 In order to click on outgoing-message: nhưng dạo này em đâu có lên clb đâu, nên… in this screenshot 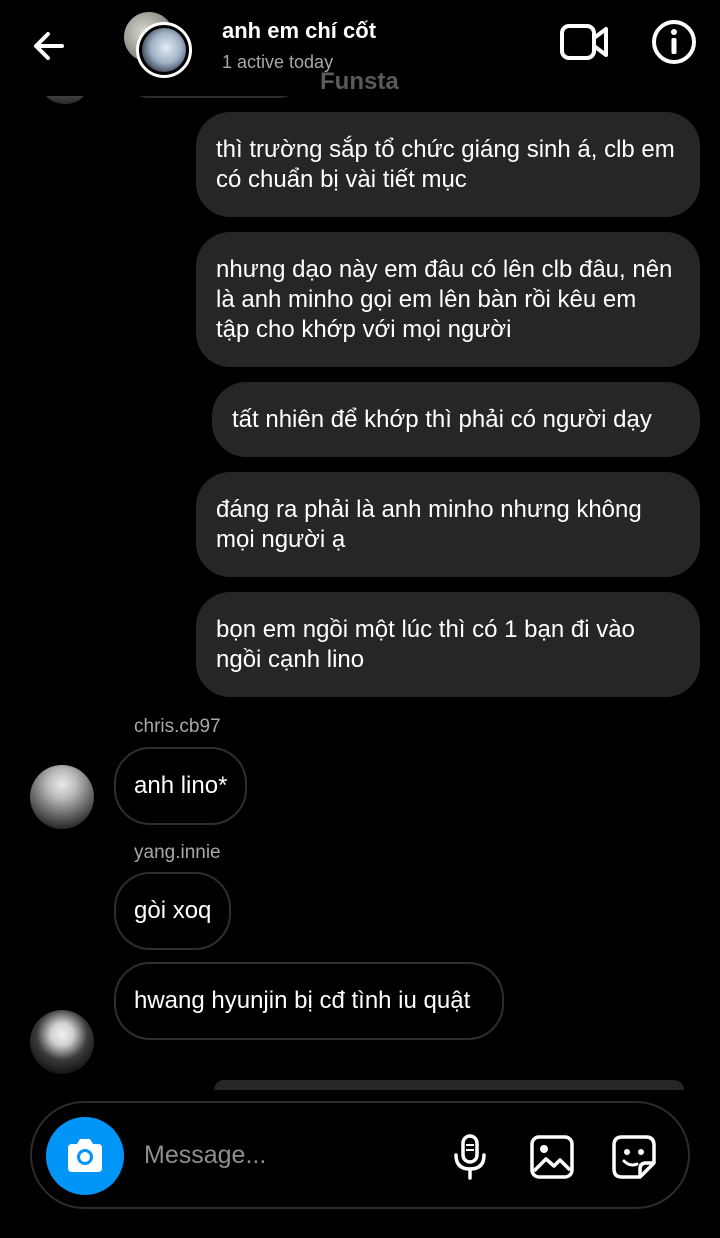, I will do `click(448, 299)`.